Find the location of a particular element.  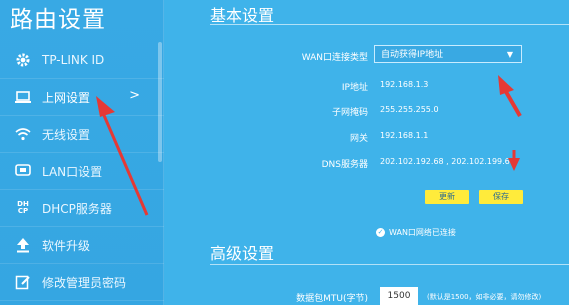

ip-value: 192.168.1.3 is located at coordinates (404, 84).